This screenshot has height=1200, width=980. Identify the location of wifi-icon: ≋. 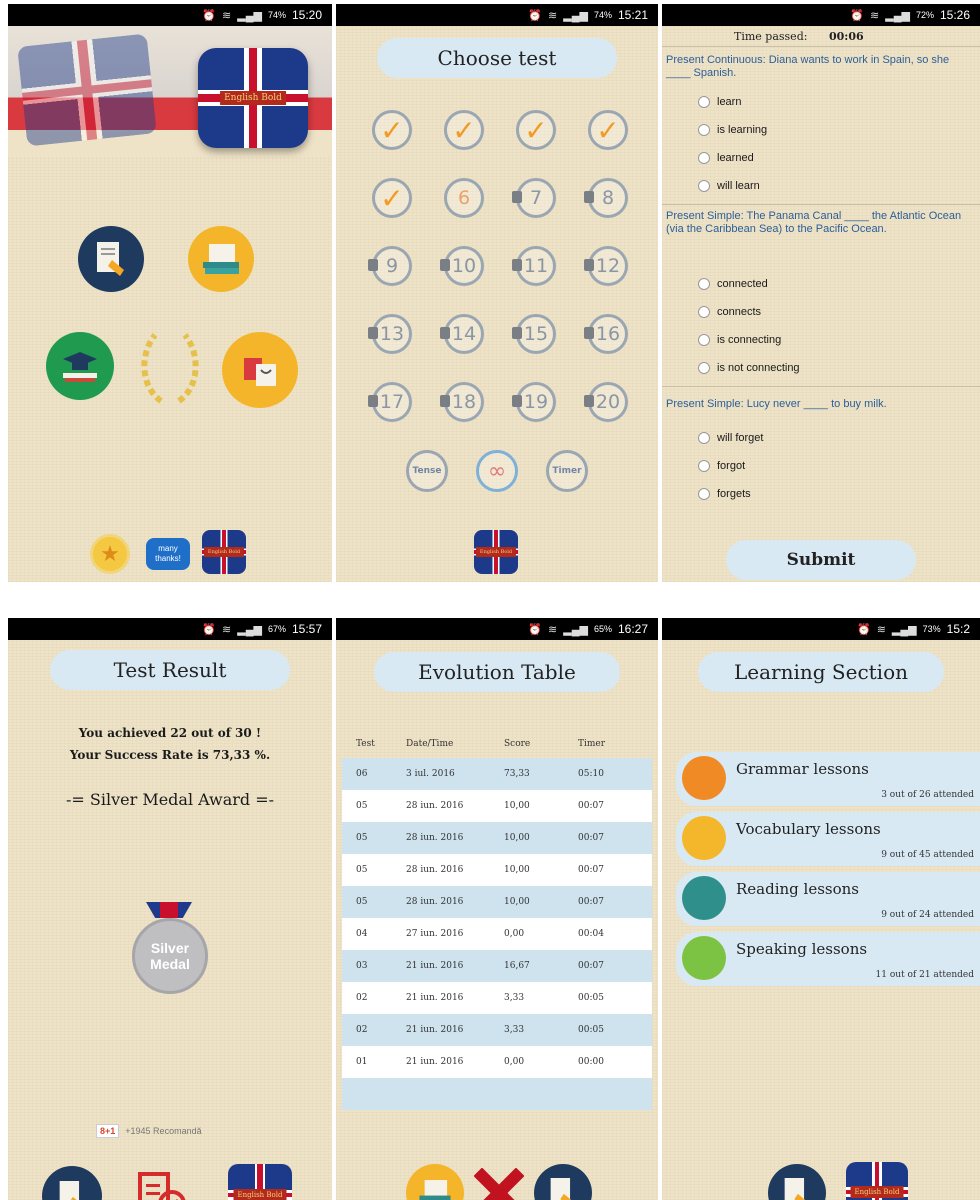
(553, 629).